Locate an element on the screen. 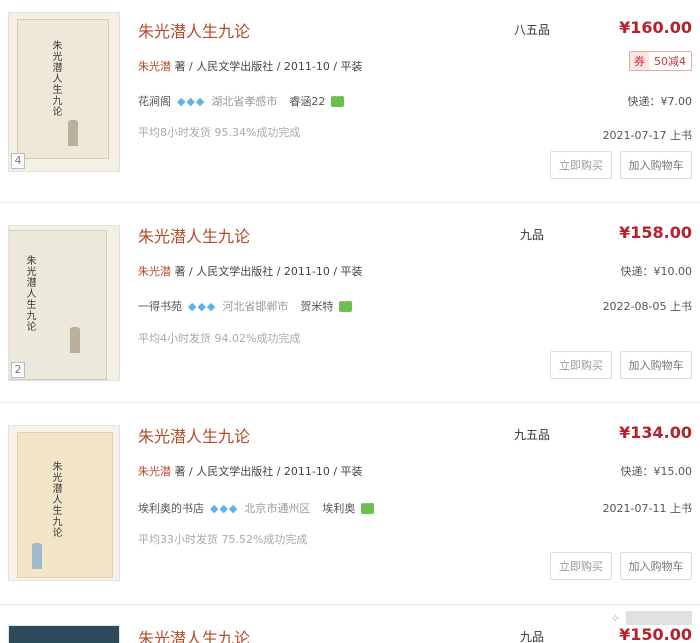  shop-location: 湖北省孝感市 is located at coordinates (244, 101).